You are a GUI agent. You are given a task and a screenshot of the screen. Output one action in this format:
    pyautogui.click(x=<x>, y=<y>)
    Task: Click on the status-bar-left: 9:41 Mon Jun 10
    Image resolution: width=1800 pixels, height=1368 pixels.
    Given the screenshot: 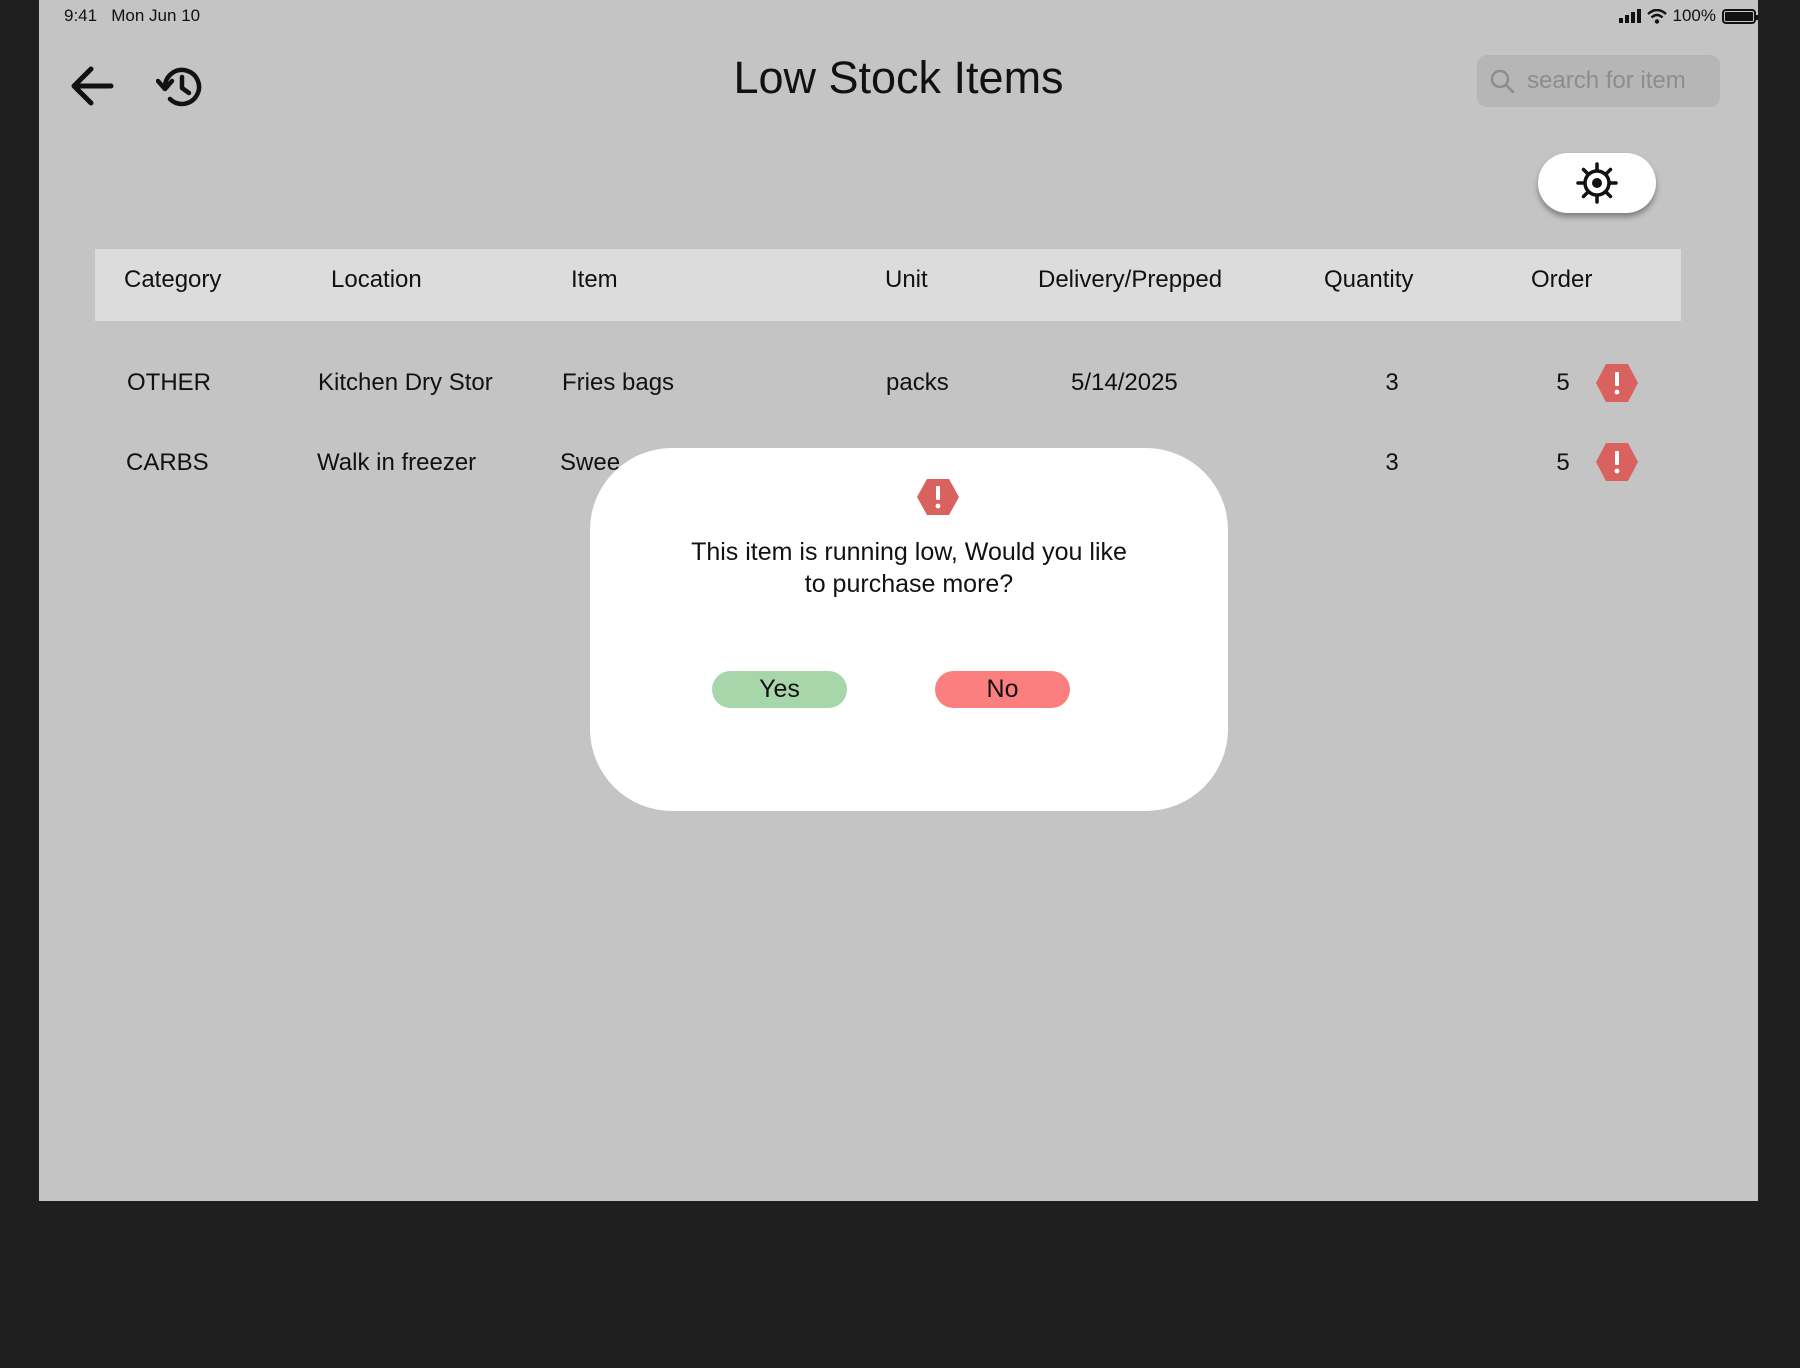 What is the action you would take?
    pyautogui.click(x=132, y=16)
    